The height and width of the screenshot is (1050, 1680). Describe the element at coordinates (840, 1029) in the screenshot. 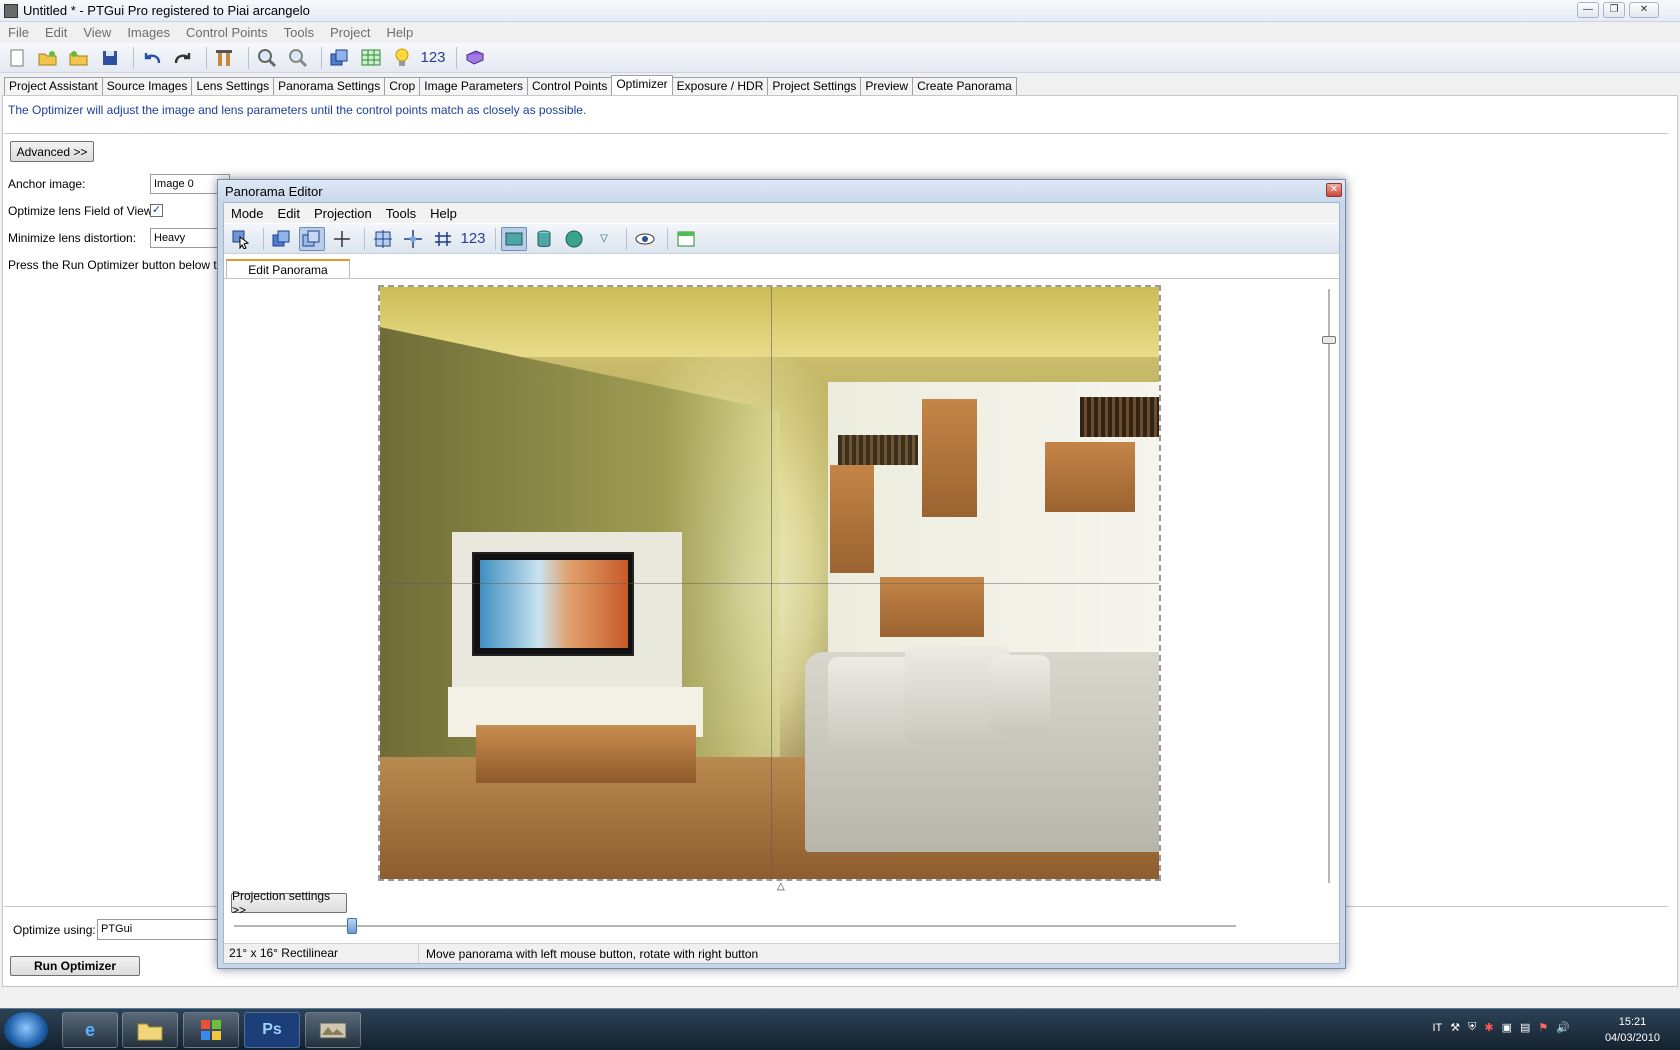

I see `taskbar: e Ps IT ⚒ ⛨ ✱ ▣ ▤ ⚑ 🔊 15:21 04/03/2010` at that location.